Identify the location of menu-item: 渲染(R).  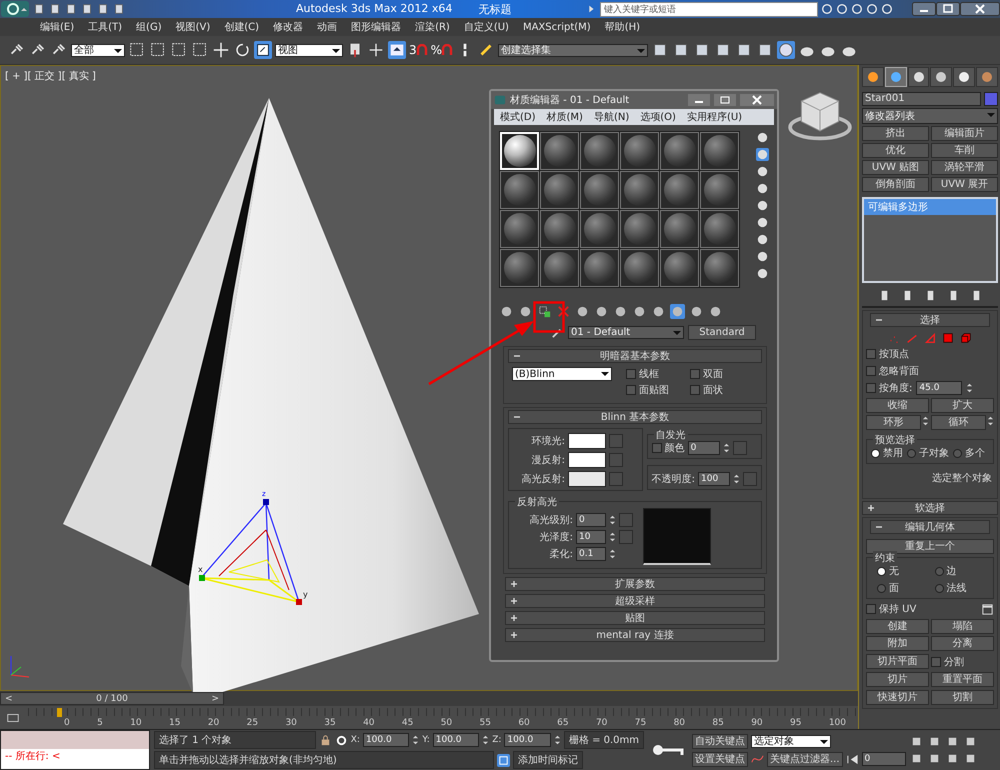
(432, 27).